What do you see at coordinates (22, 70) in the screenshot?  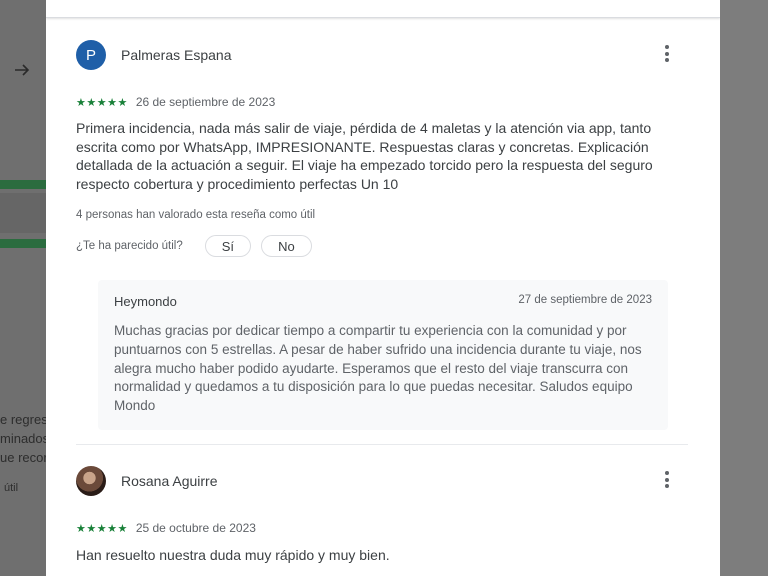 I see `arrow-right-icon` at bounding box center [22, 70].